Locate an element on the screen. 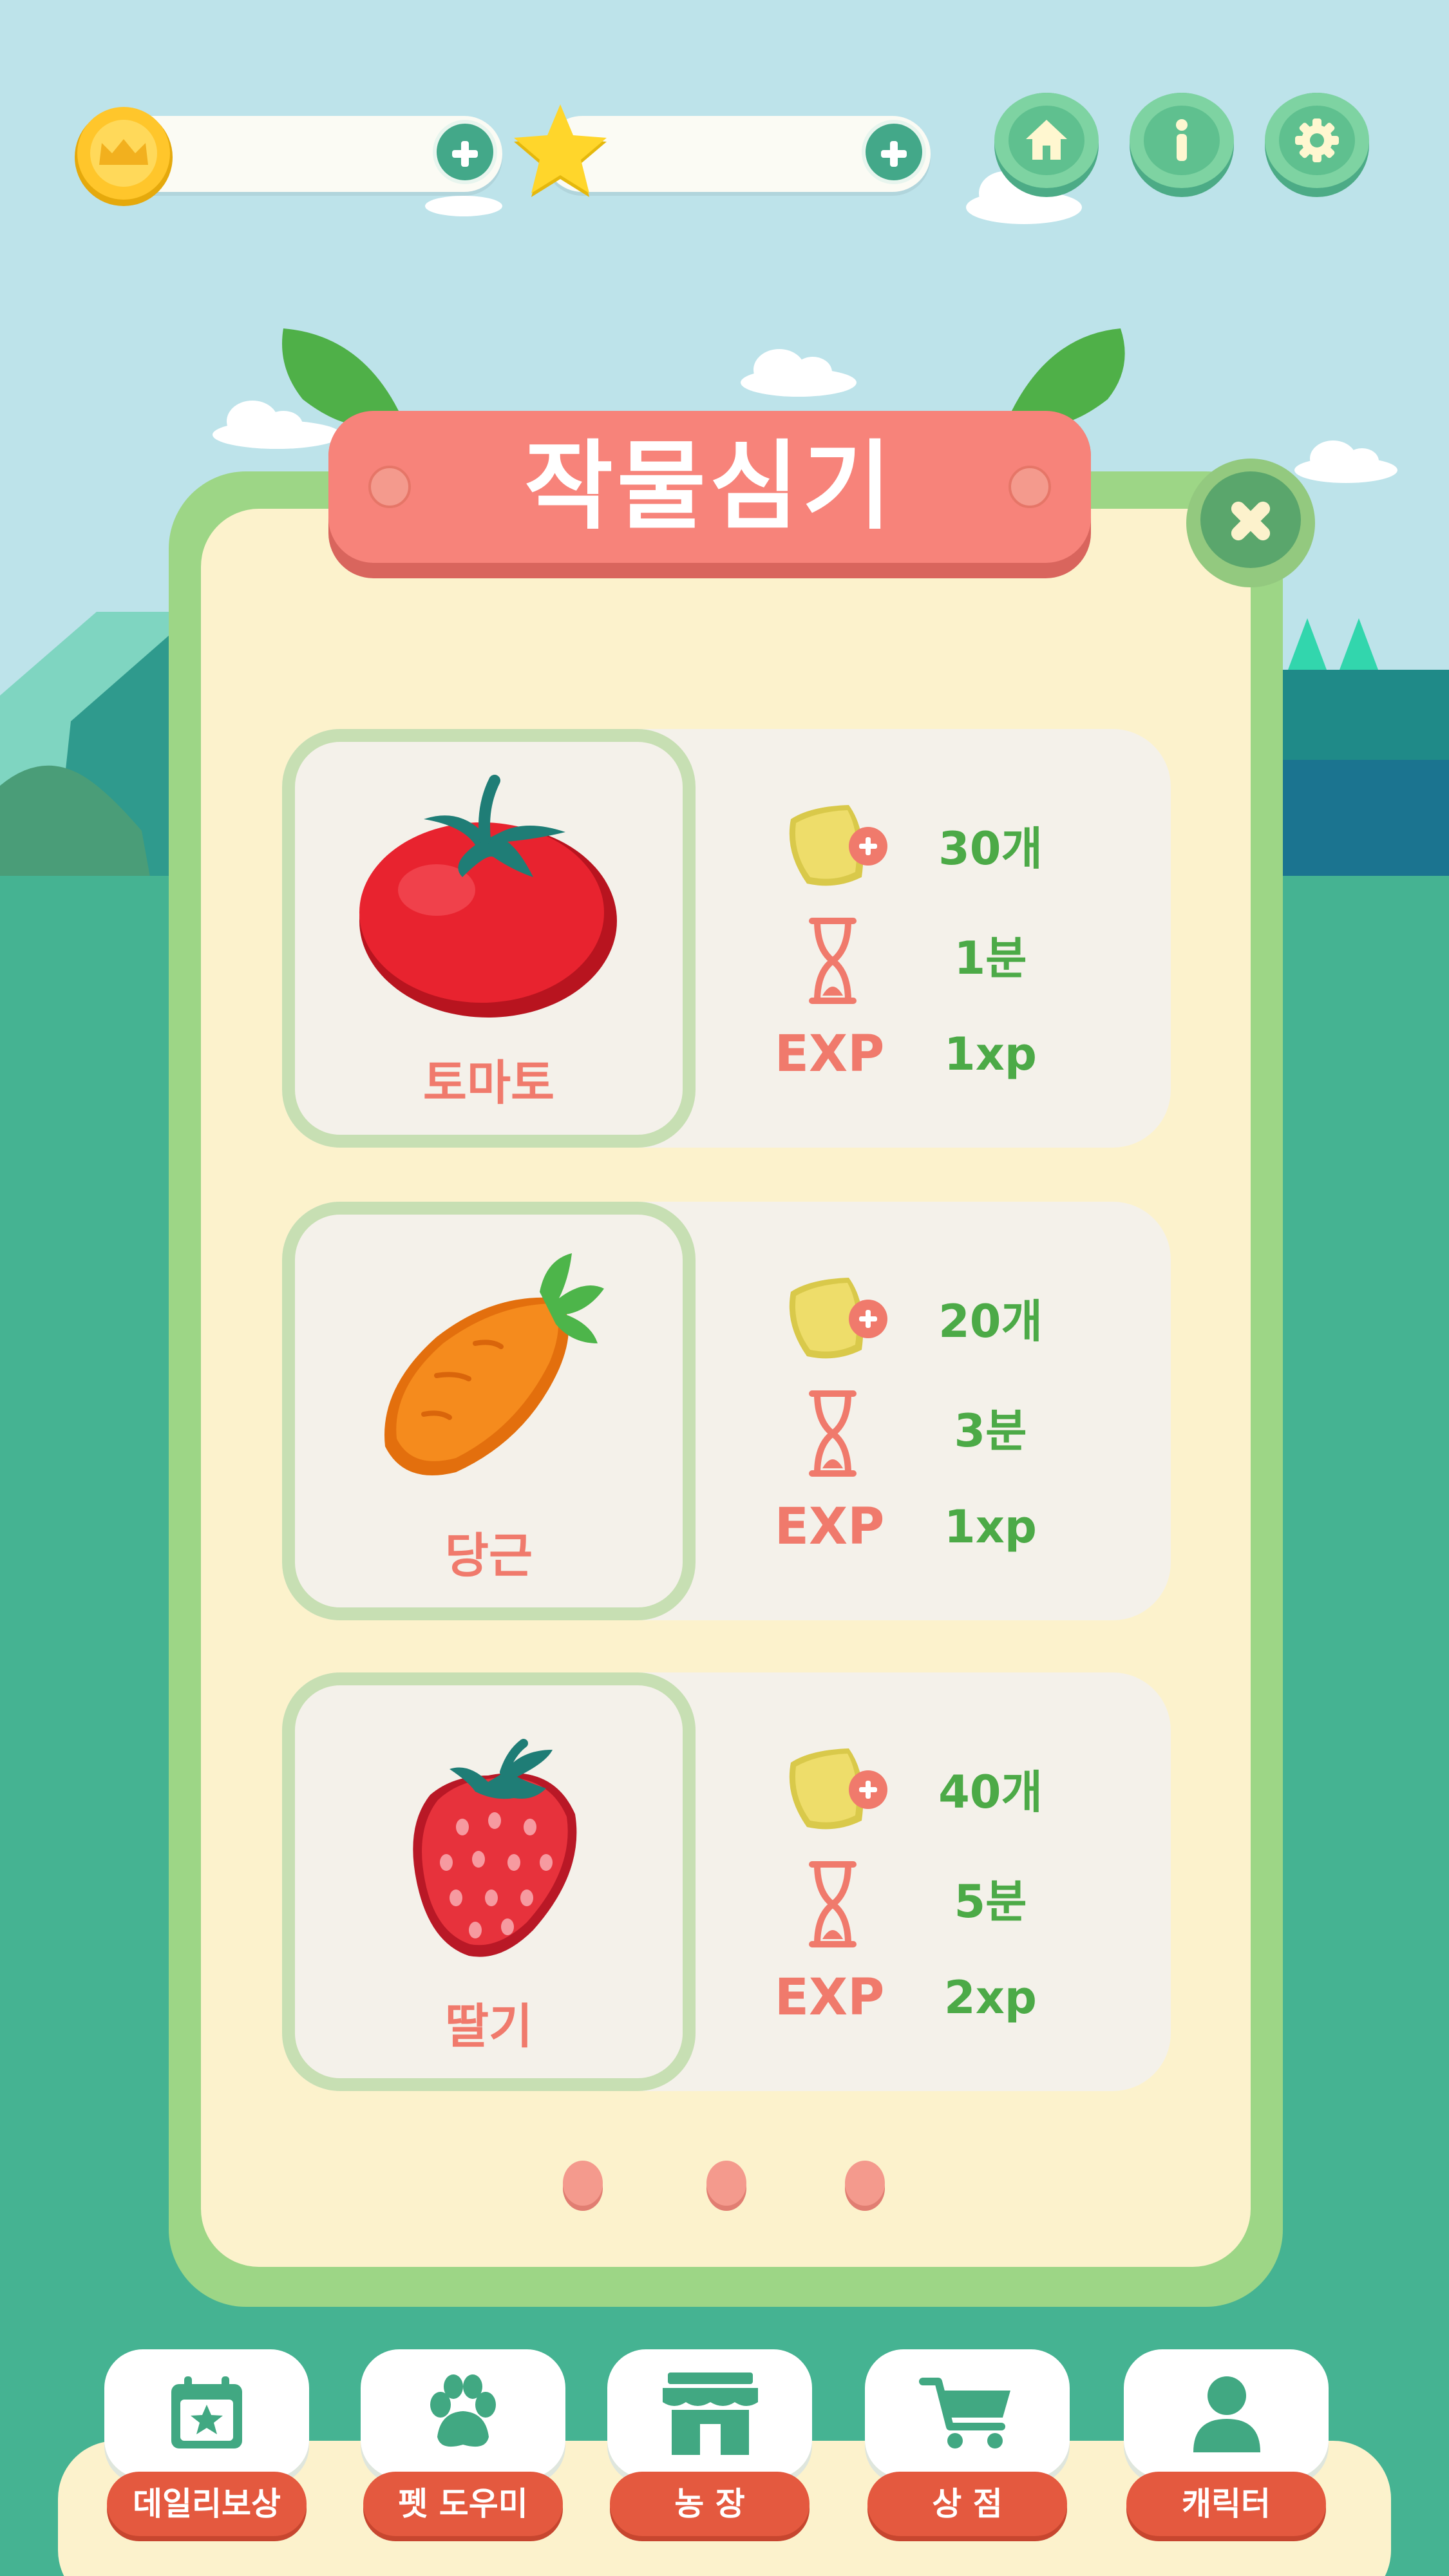 The image size is (1449, 2576). grow-time: 1분 is located at coordinates (990, 958).